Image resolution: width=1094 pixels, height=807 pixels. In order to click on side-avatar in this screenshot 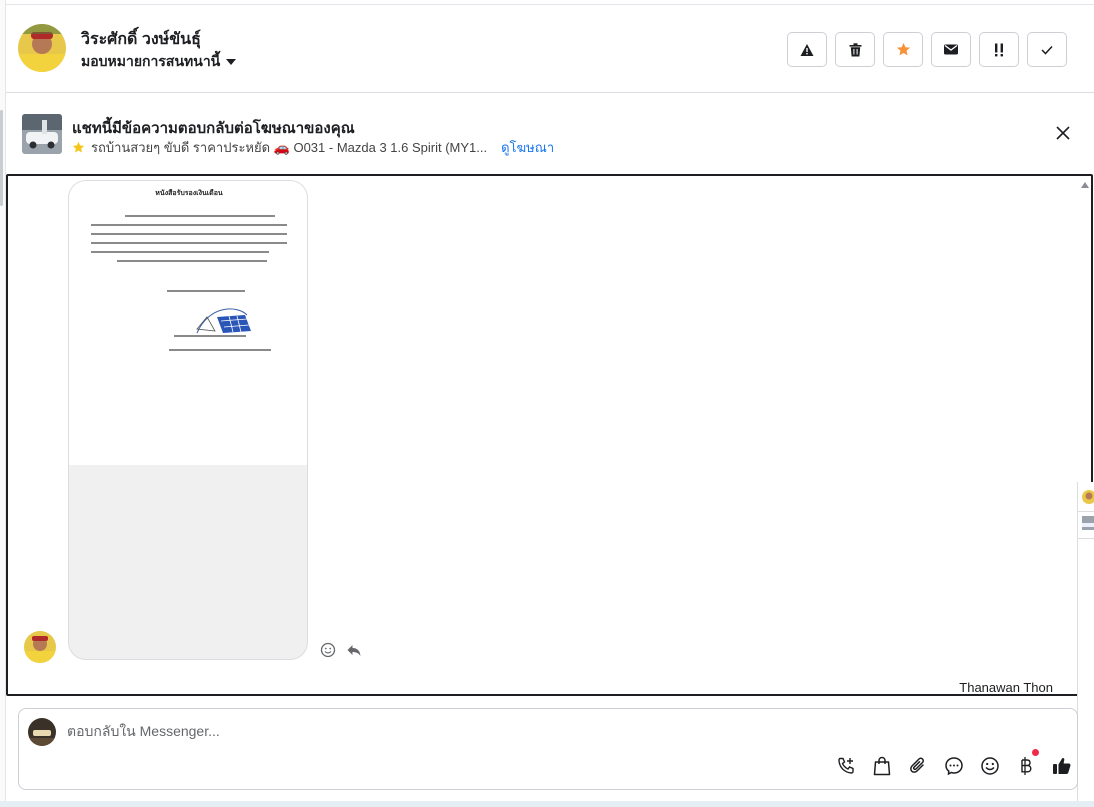, I will do `click(1088, 497)`.